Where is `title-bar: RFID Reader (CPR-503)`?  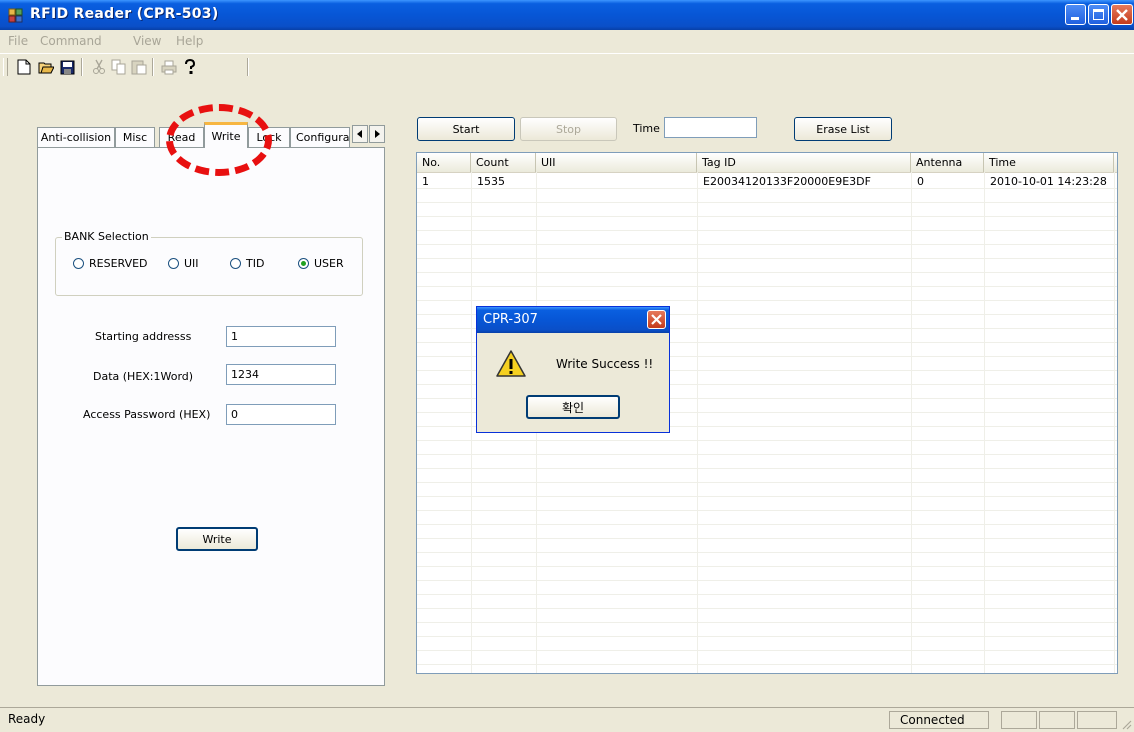 title-bar: RFID Reader (CPR-503) is located at coordinates (567, 15).